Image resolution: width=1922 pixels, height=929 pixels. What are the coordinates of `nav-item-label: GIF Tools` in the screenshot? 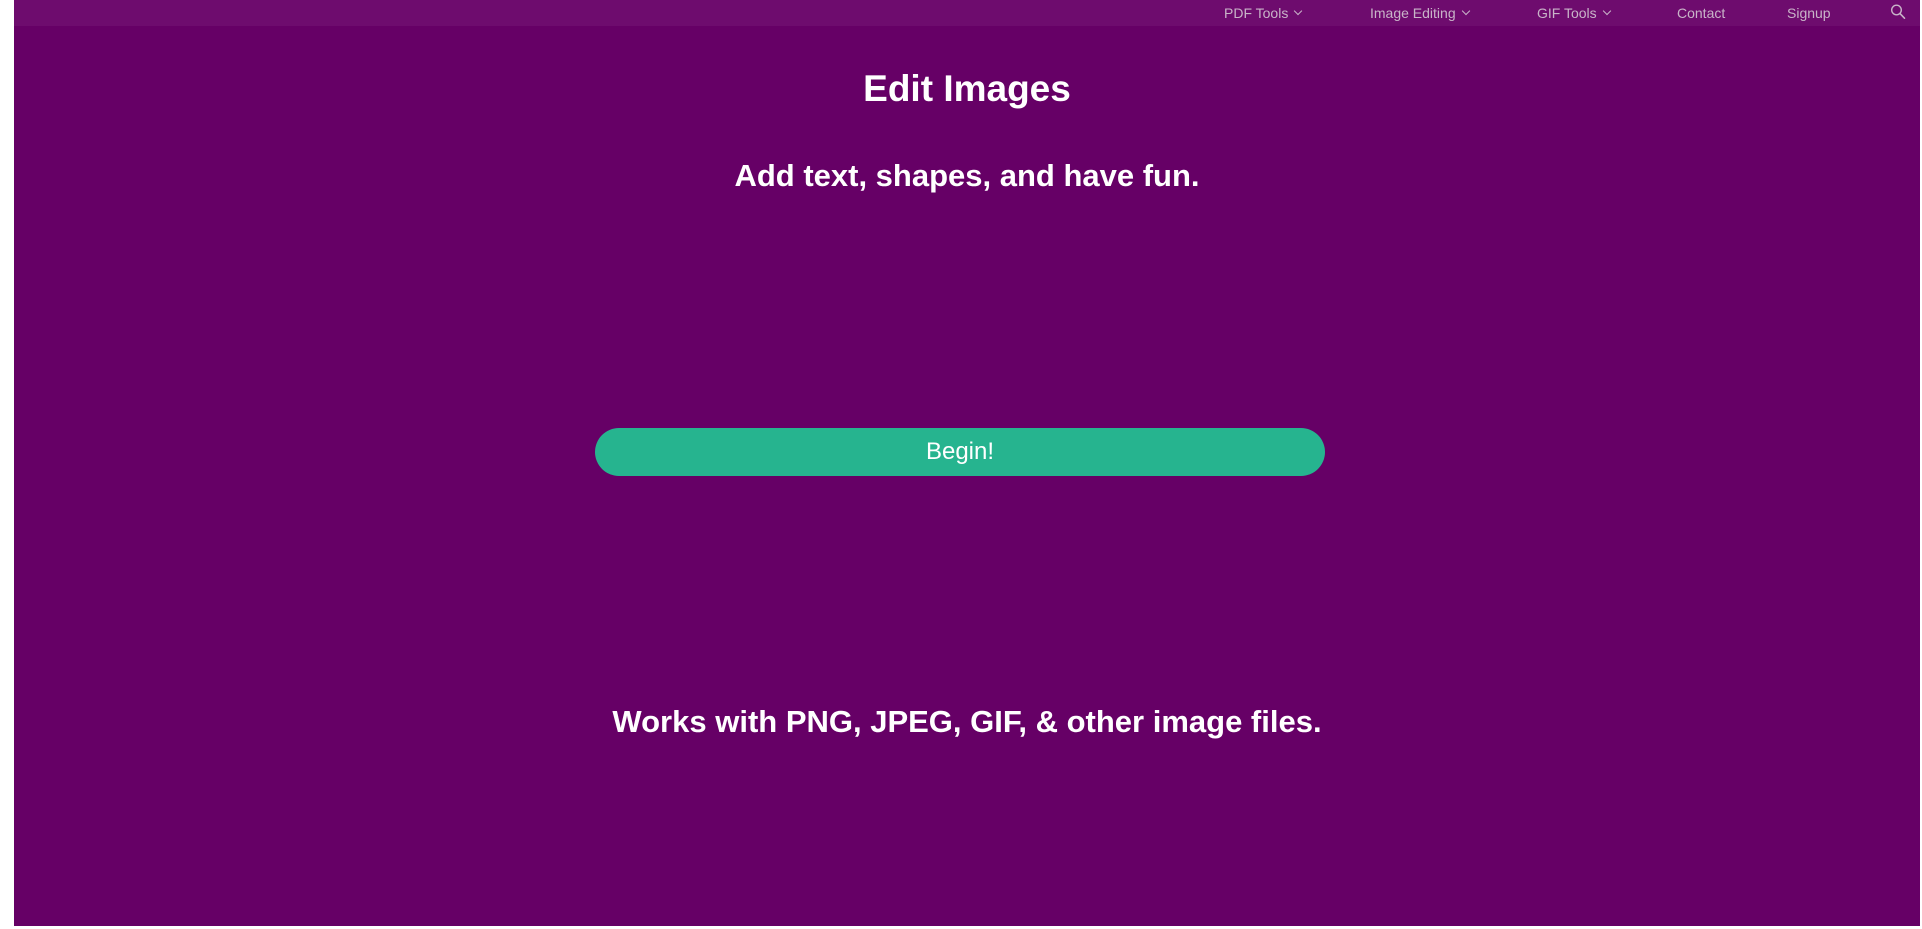 It's located at (1567, 12).